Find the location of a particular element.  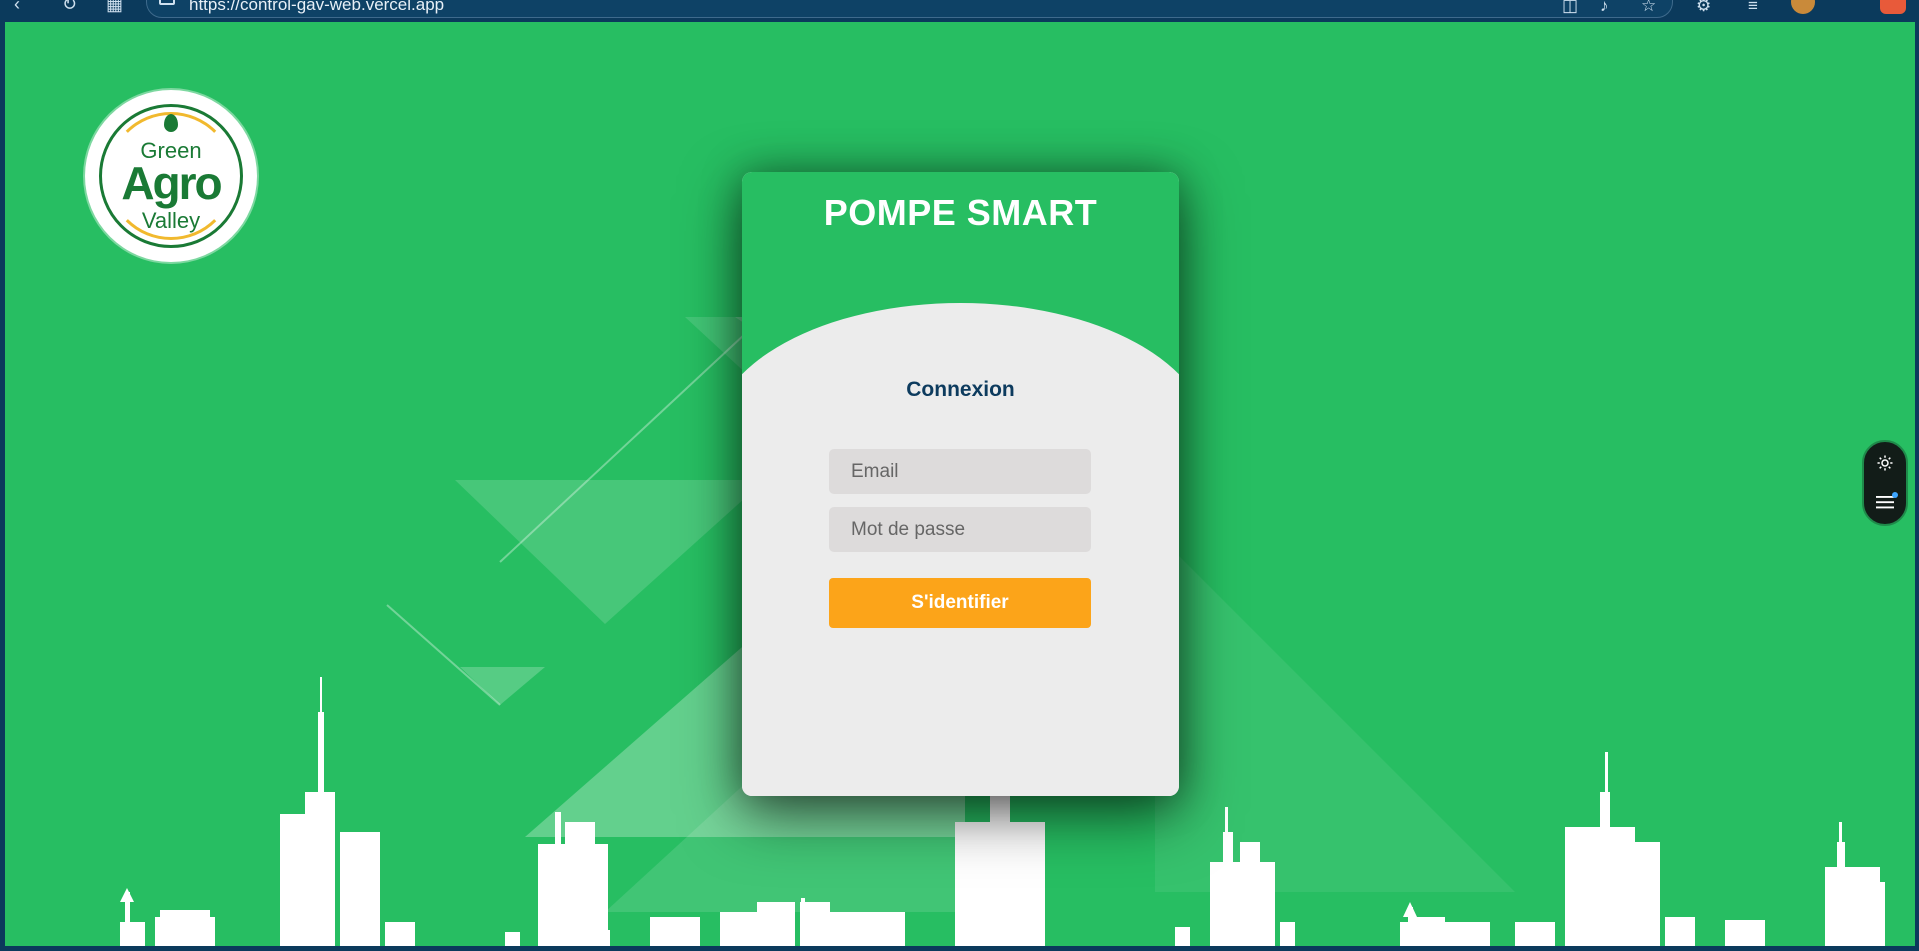

address-bar: https://control-gav-web.vercel.app is located at coordinates (909, 9).